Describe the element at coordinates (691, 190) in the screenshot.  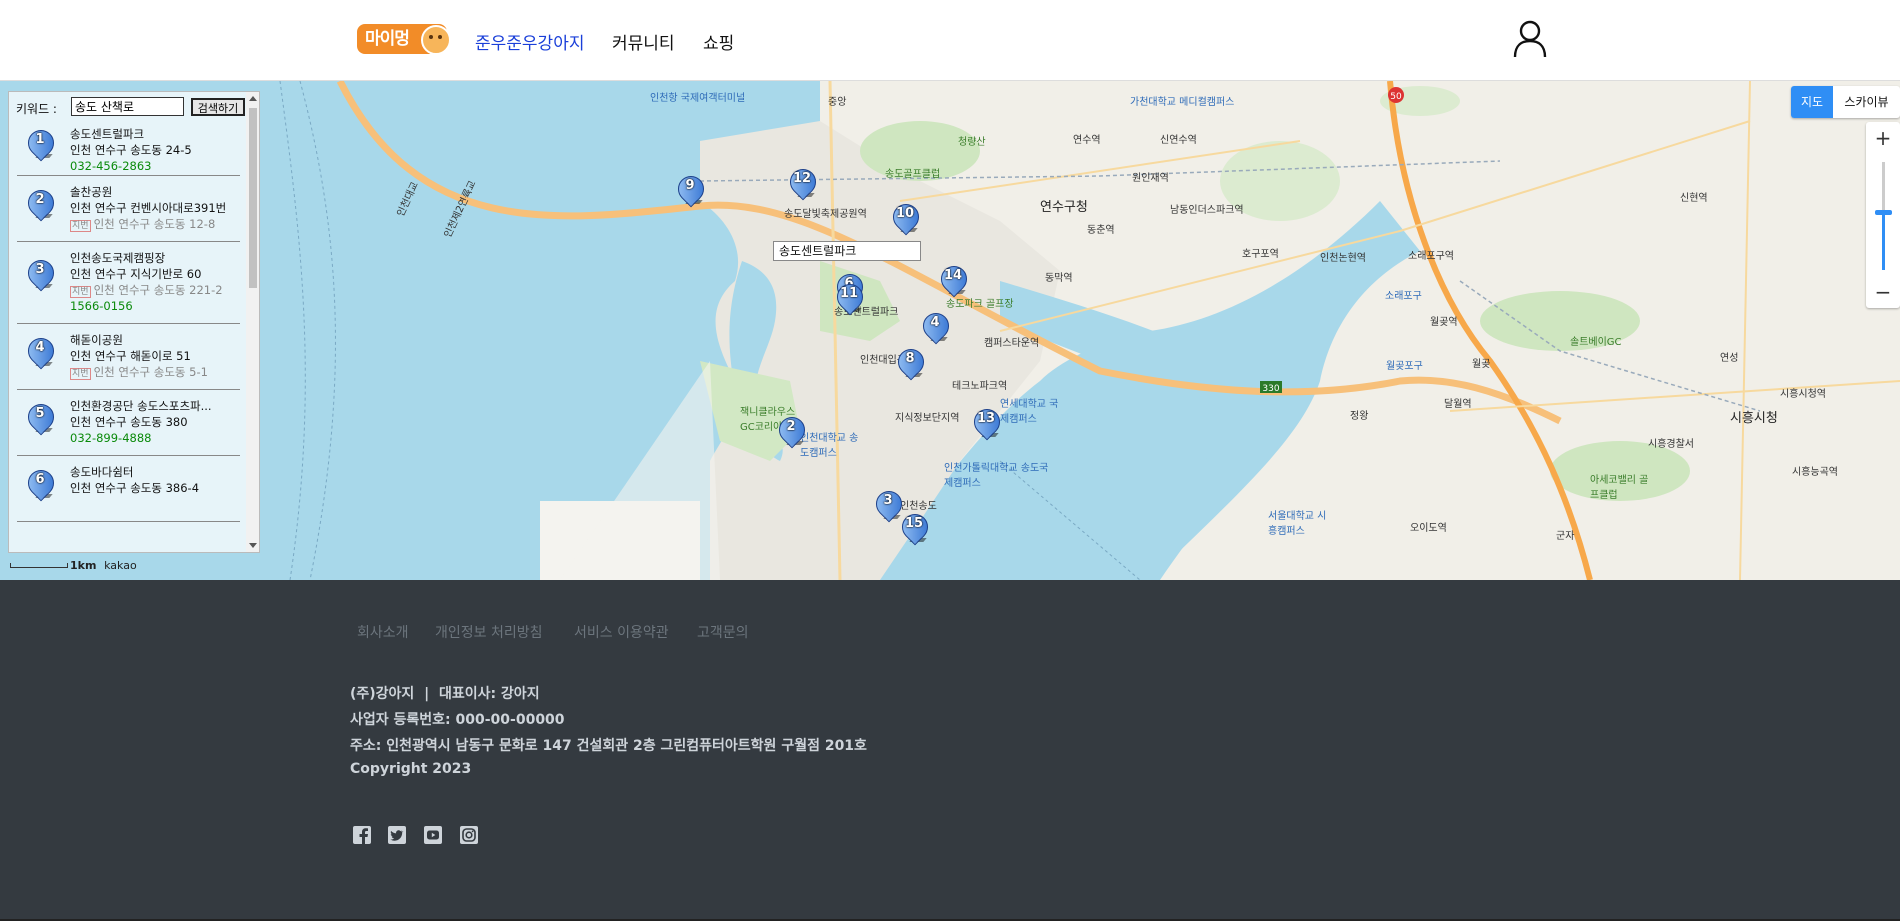
I see `map-marker: 9` at that location.